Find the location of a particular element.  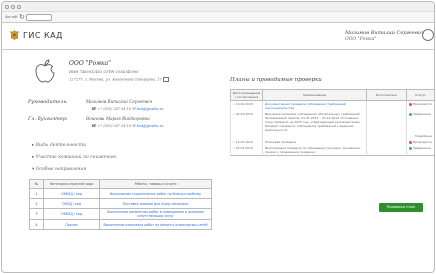

section-special: ▾ Особые направления is located at coordinates (59, 169).